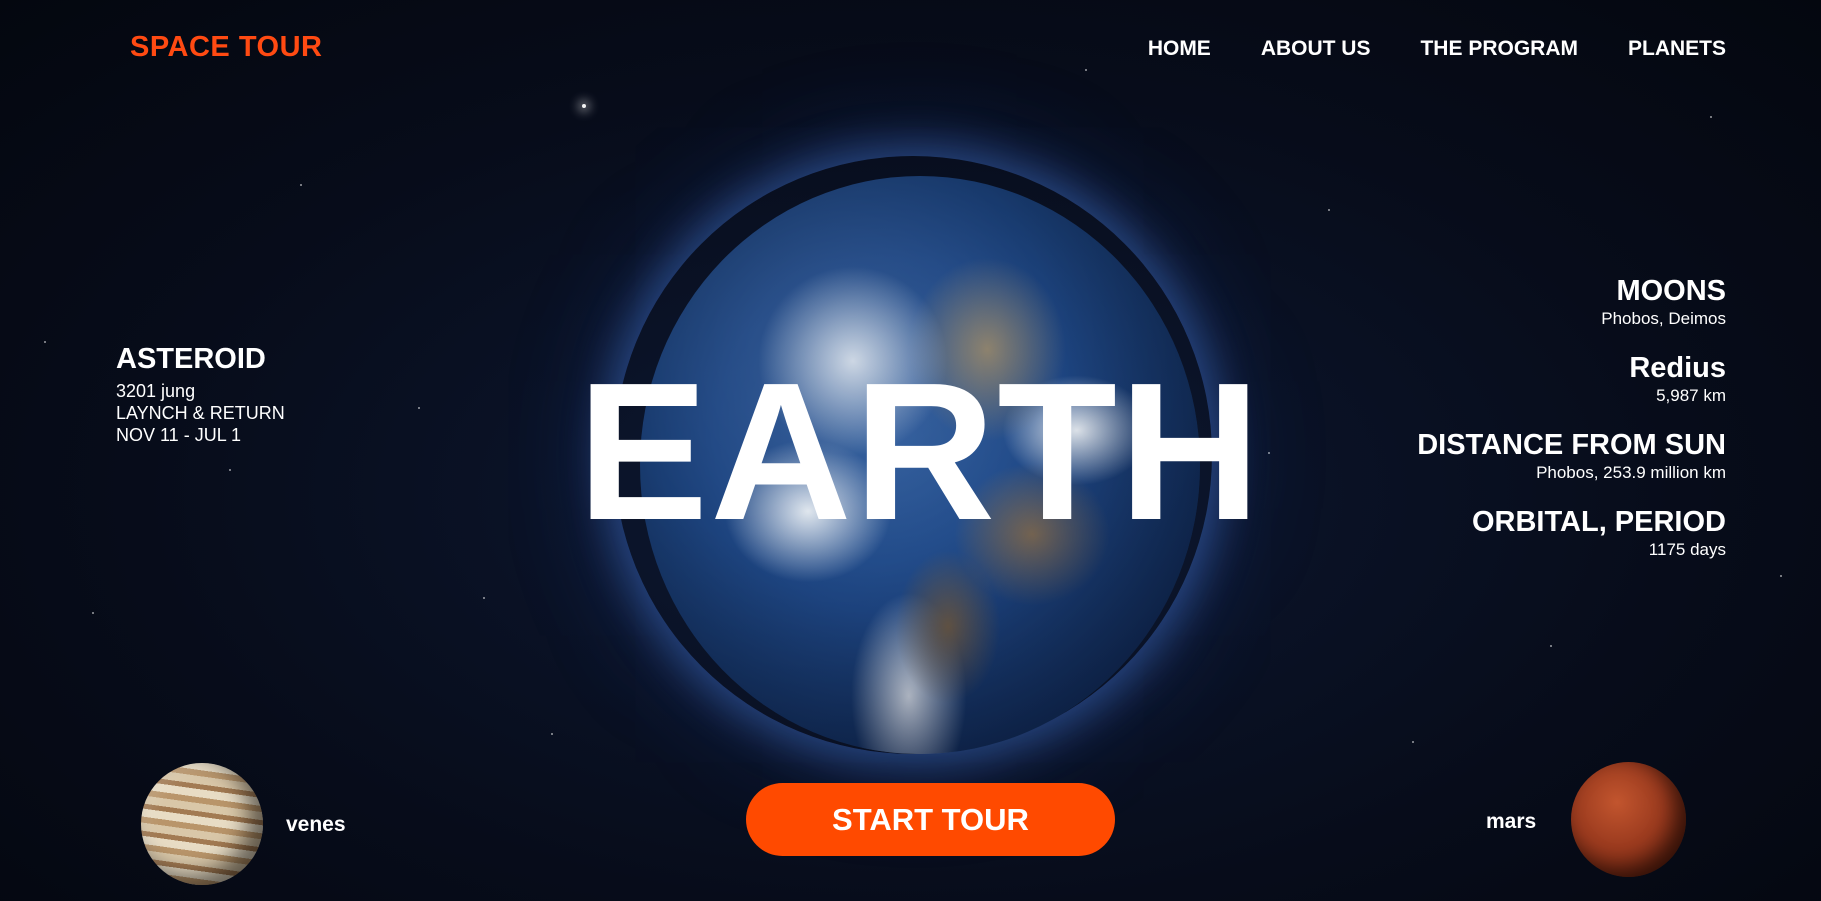 The image size is (1821, 901). What do you see at coordinates (226, 47) in the screenshot?
I see `site-logo: SPACE TOUR` at bounding box center [226, 47].